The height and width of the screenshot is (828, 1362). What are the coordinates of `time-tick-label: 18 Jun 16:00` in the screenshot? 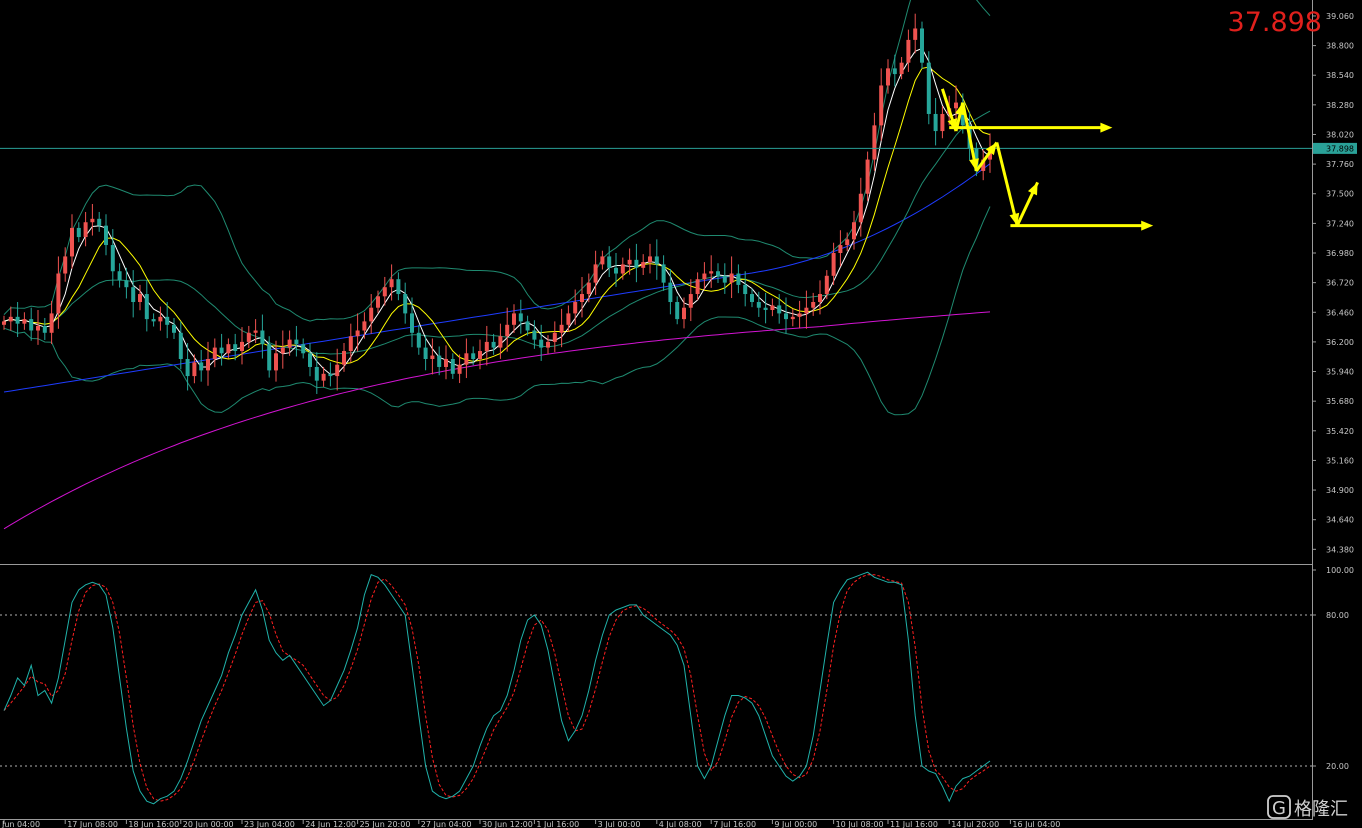 It's located at (153, 824).